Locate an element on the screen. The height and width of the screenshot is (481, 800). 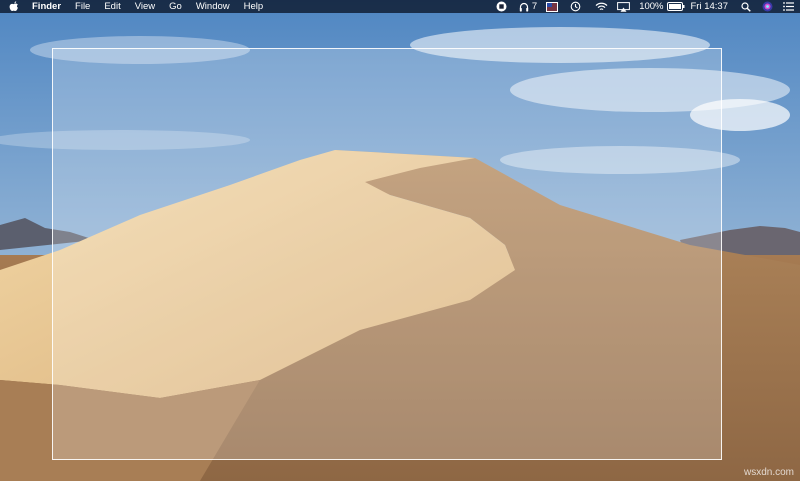
menu-help: Help is located at coordinates (254, 6).